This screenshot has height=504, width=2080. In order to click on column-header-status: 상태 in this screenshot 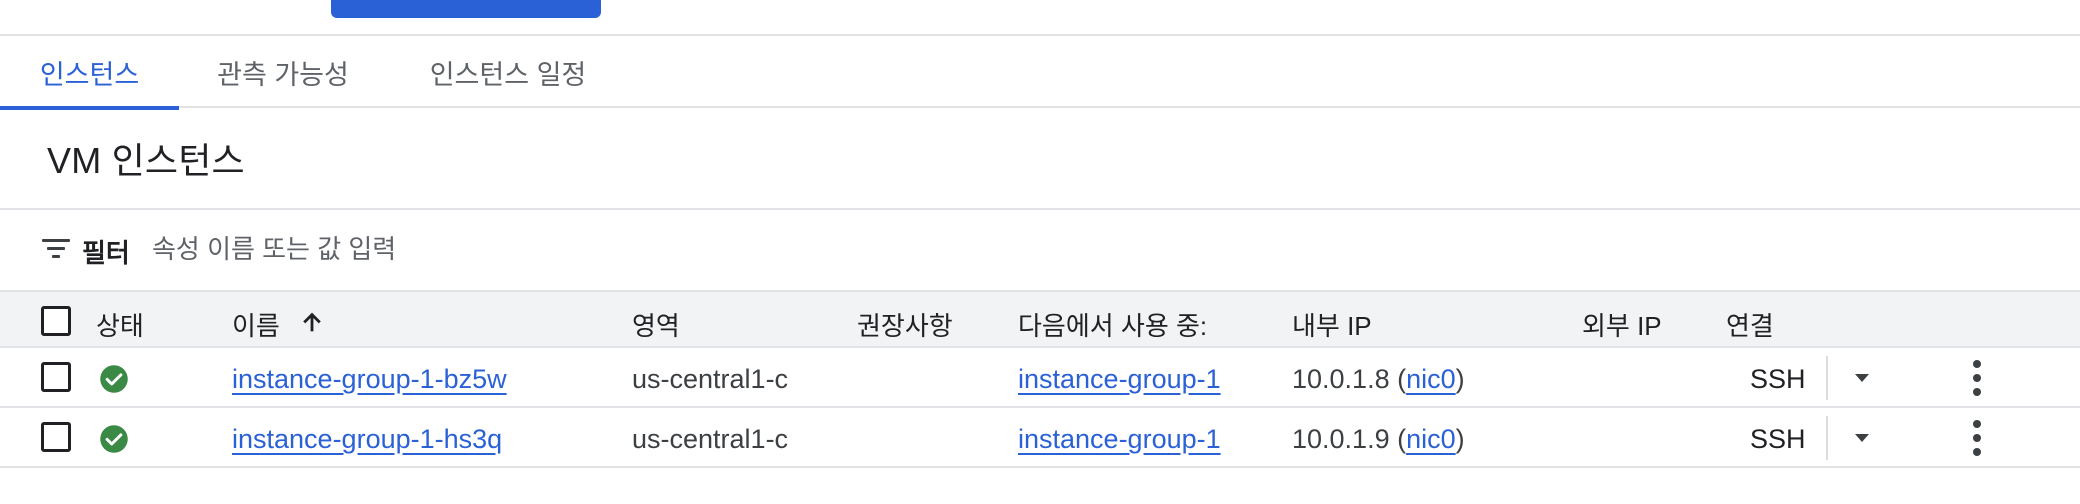, I will do `click(120, 324)`.